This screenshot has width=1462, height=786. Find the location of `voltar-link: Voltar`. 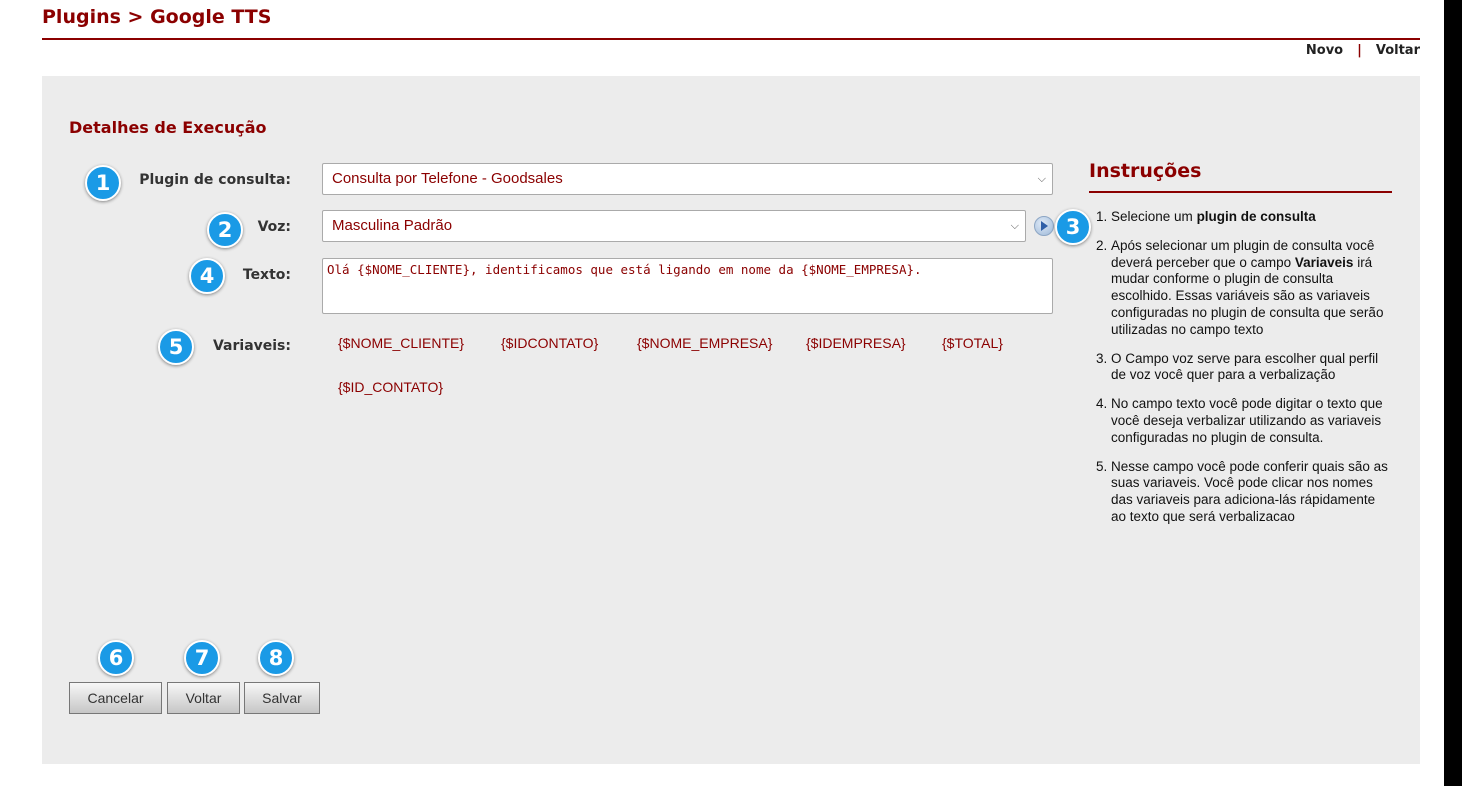

voltar-link: Voltar is located at coordinates (1398, 50).